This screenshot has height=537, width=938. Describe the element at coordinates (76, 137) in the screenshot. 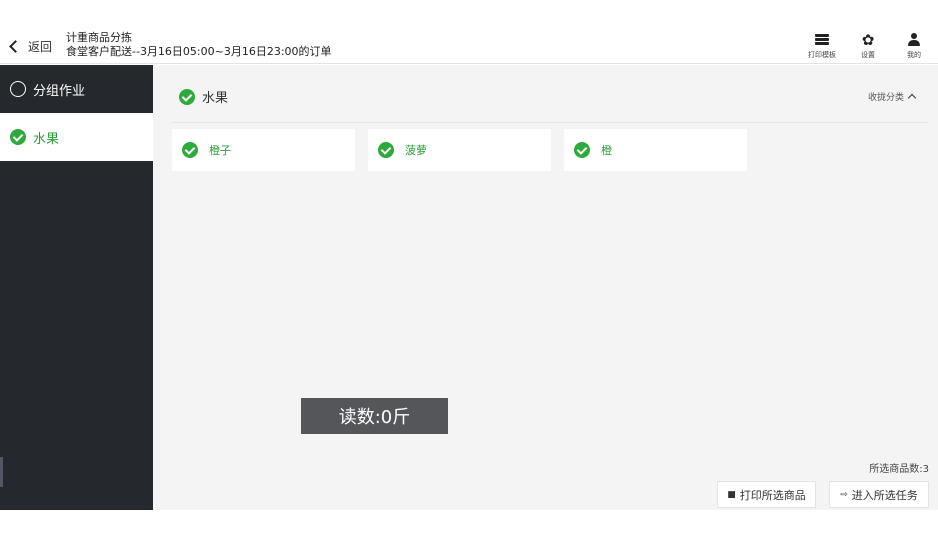

I see `sidebar-item-fruit: 水果` at that location.